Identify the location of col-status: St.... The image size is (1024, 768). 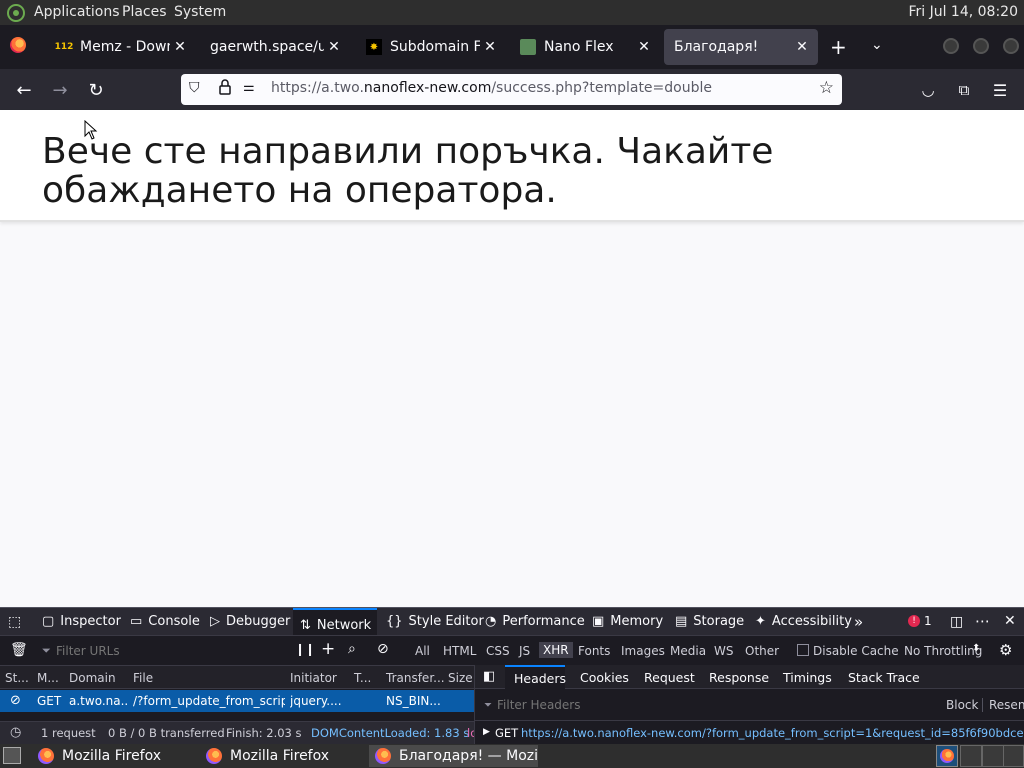
(17, 678).